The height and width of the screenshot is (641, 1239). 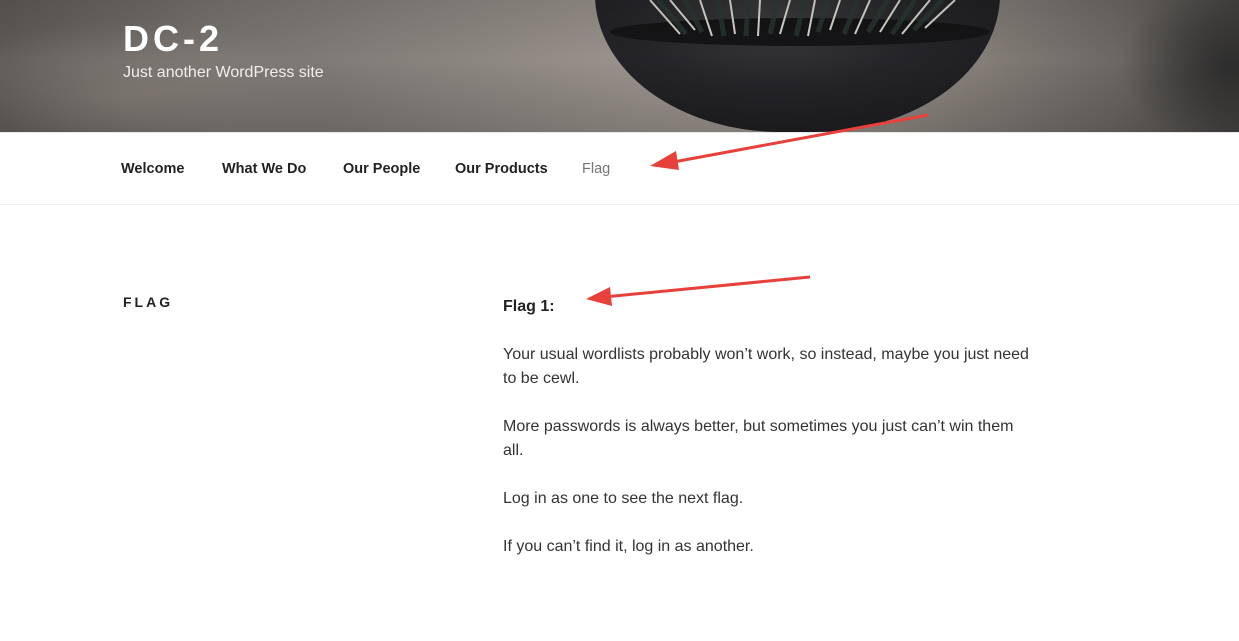 I want to click on nav-item-our-products: Our Products, so click(x=501, y=169).